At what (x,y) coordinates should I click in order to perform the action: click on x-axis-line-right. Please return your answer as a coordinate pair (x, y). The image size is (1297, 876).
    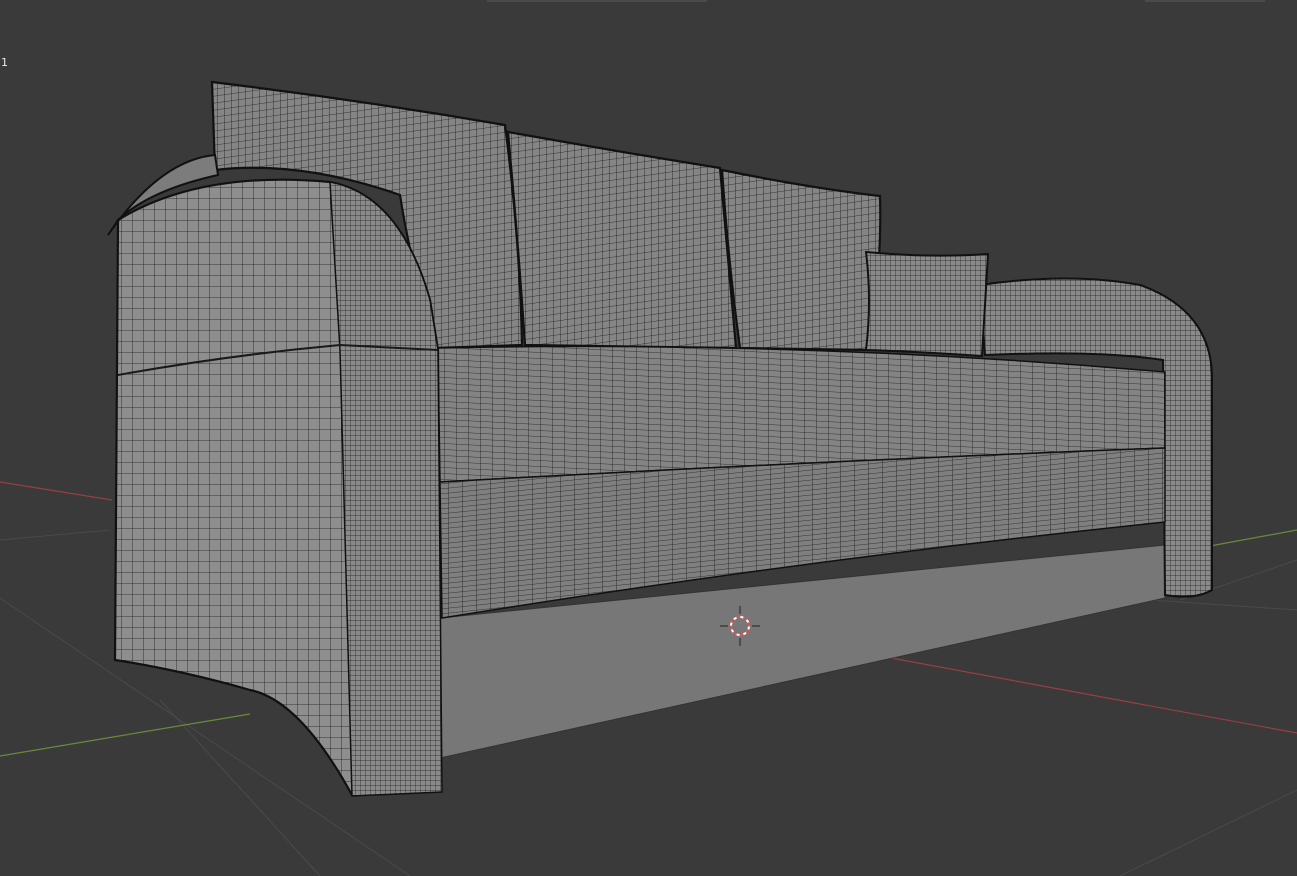
    Looking at the image, I should click on (1088, 694).